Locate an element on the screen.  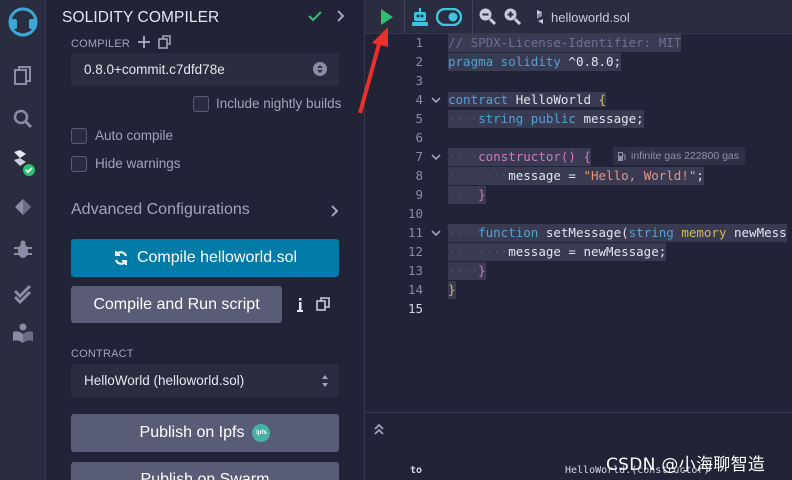
toolbar-divider is located at coordinates (472, 17).